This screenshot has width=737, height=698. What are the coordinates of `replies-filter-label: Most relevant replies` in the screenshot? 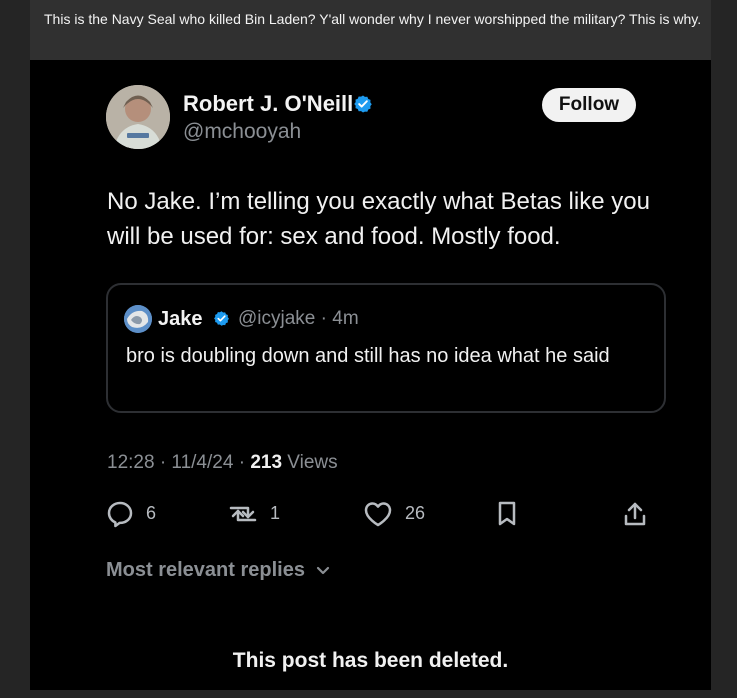 It's located at (205, 570).